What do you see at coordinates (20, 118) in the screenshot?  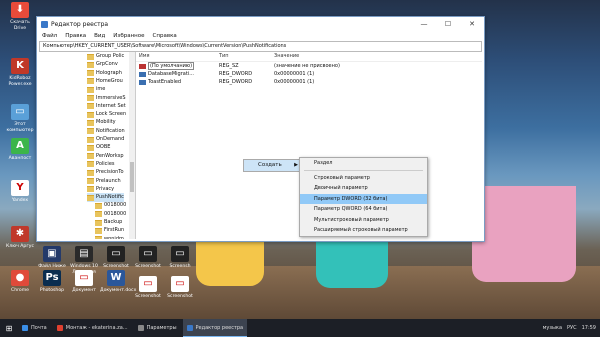 I see `desktop-icon: ▭ Этот компьютер` at bounding box center [20, 118].